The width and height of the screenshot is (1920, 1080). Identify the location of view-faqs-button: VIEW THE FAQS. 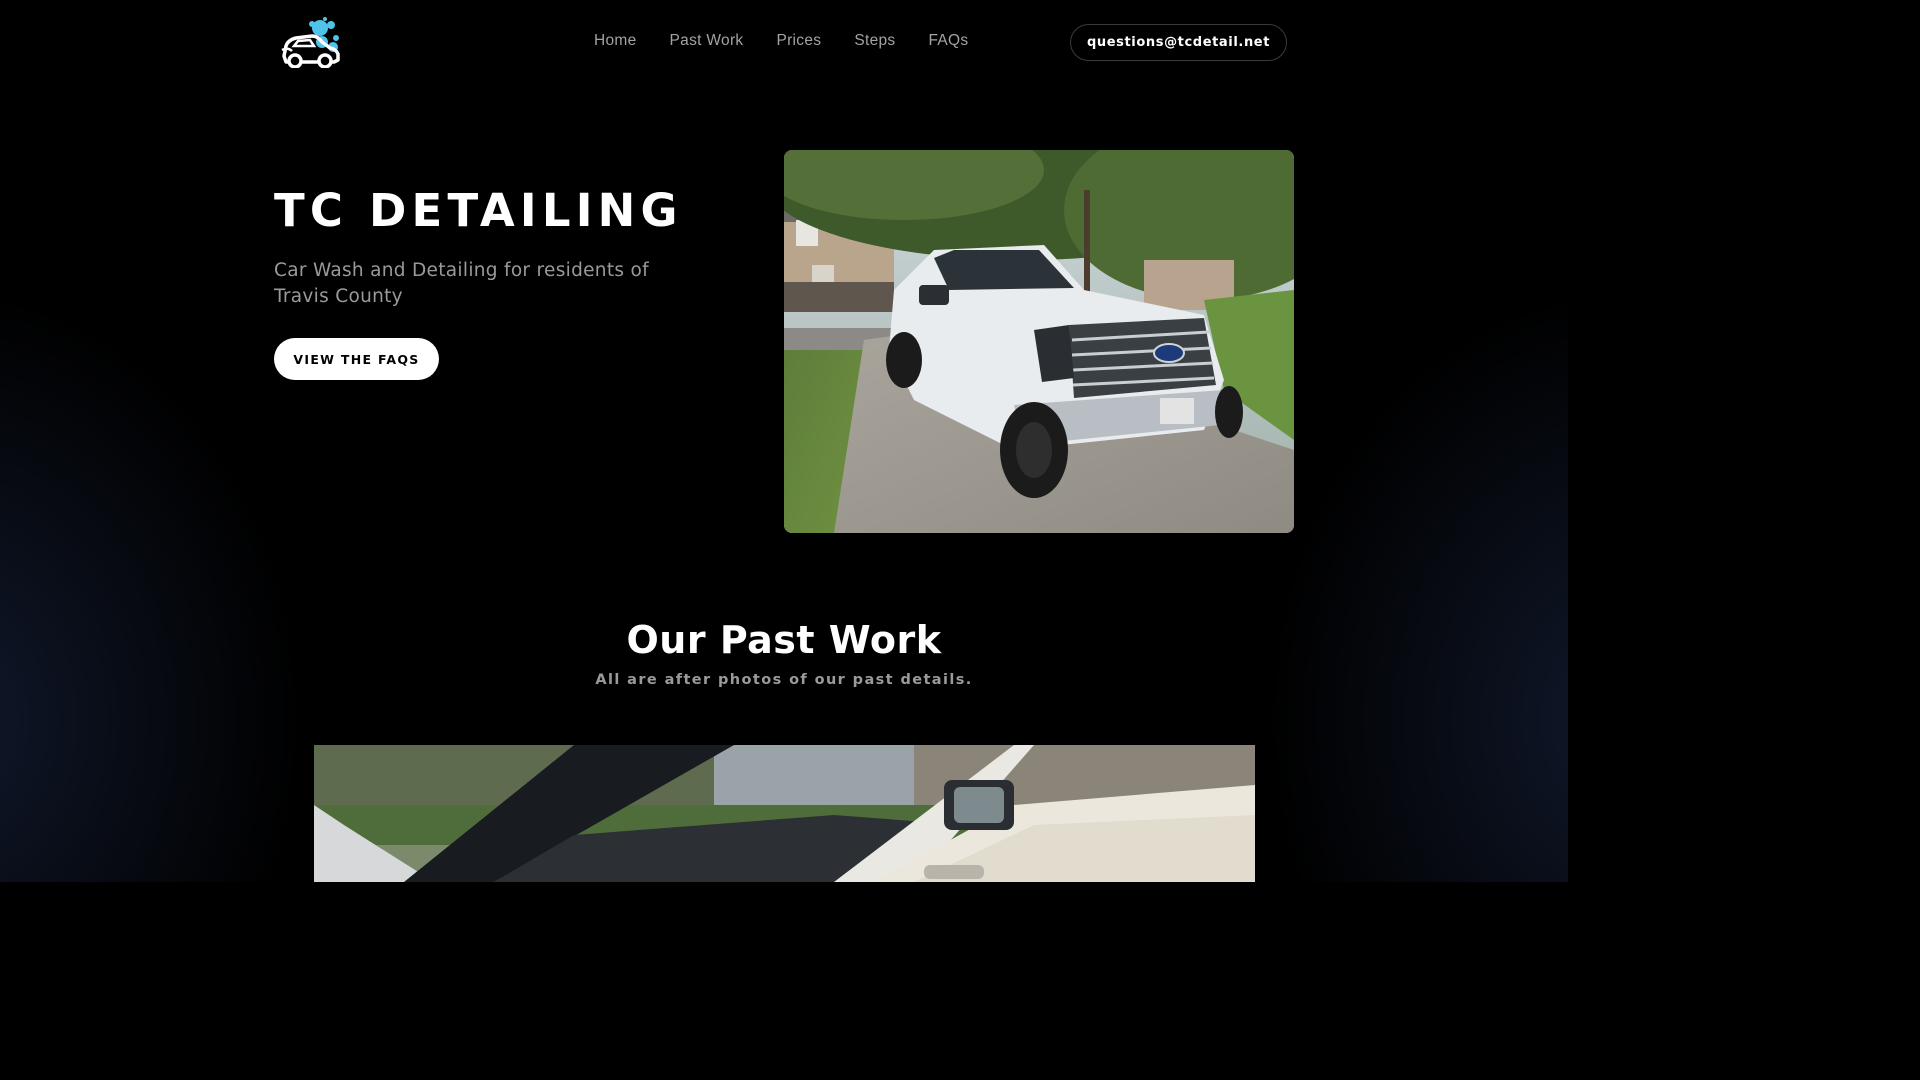
(356, 359).